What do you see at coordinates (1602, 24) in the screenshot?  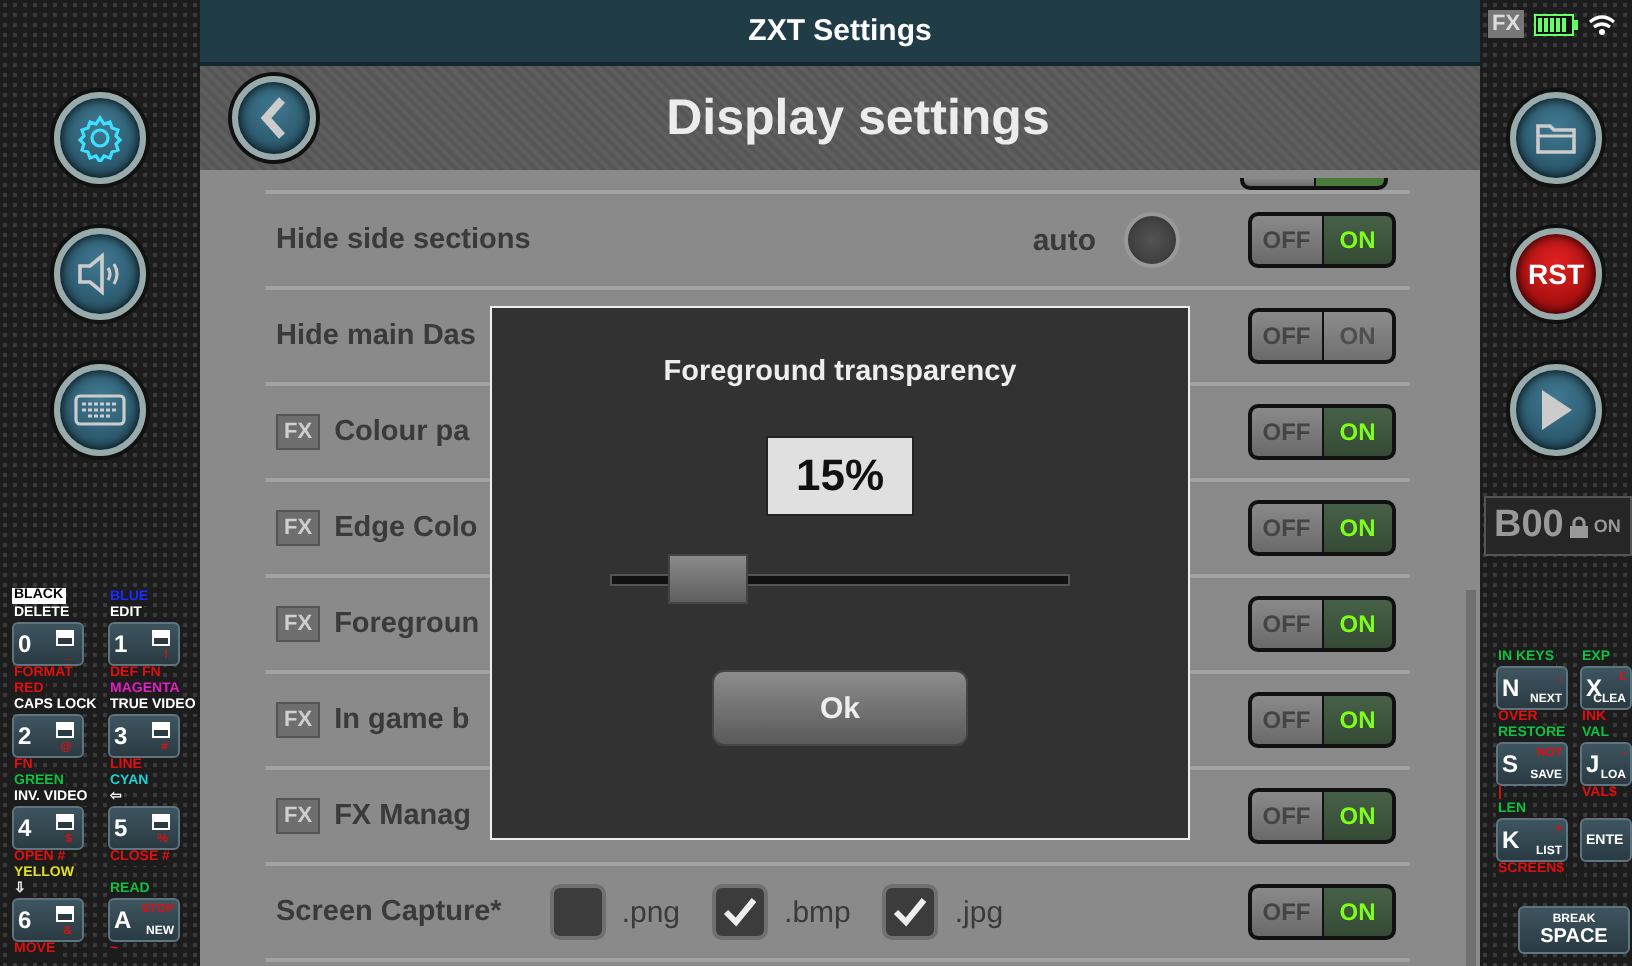 I see `wifi-icon` at bounding box center [1602, 24].